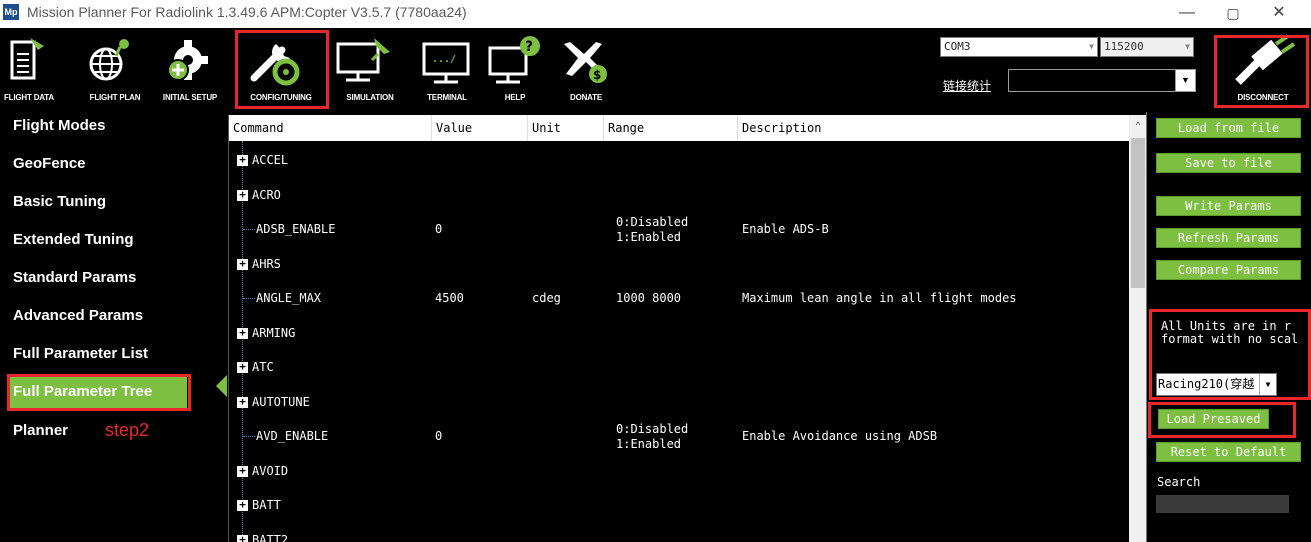 This screenshot has width=1311, height=542. What do you see at coordinates (190, 67) in the screenshot?
I see `nav-initial-setup: INITIAL SETUP` at bounding box center [190, 67].